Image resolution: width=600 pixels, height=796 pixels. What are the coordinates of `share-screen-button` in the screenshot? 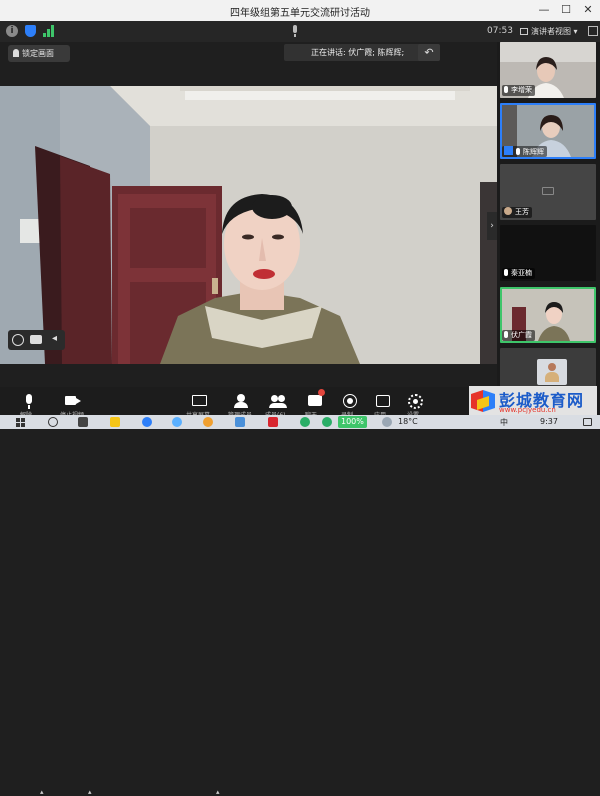 It's located at (200, 401).